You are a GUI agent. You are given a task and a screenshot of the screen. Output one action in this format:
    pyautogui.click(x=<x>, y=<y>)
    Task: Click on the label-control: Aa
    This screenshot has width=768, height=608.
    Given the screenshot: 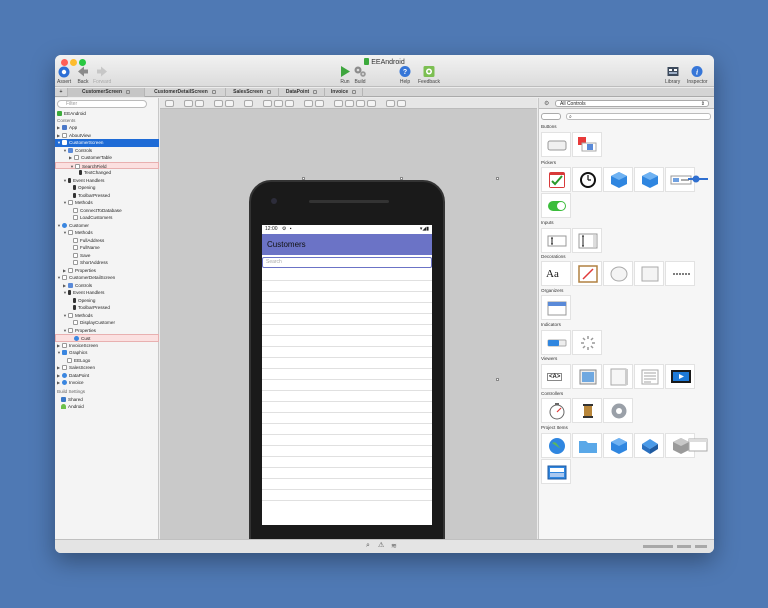 What is the action you would take?
    pyautogui.click(x=556, y=273)
    